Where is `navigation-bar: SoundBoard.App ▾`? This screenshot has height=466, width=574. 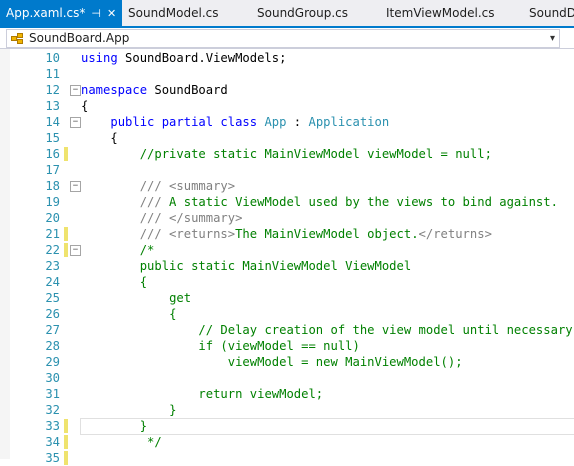 navigation-bar: SoundBoard.App ▾ is located at coordinates (287, 38).